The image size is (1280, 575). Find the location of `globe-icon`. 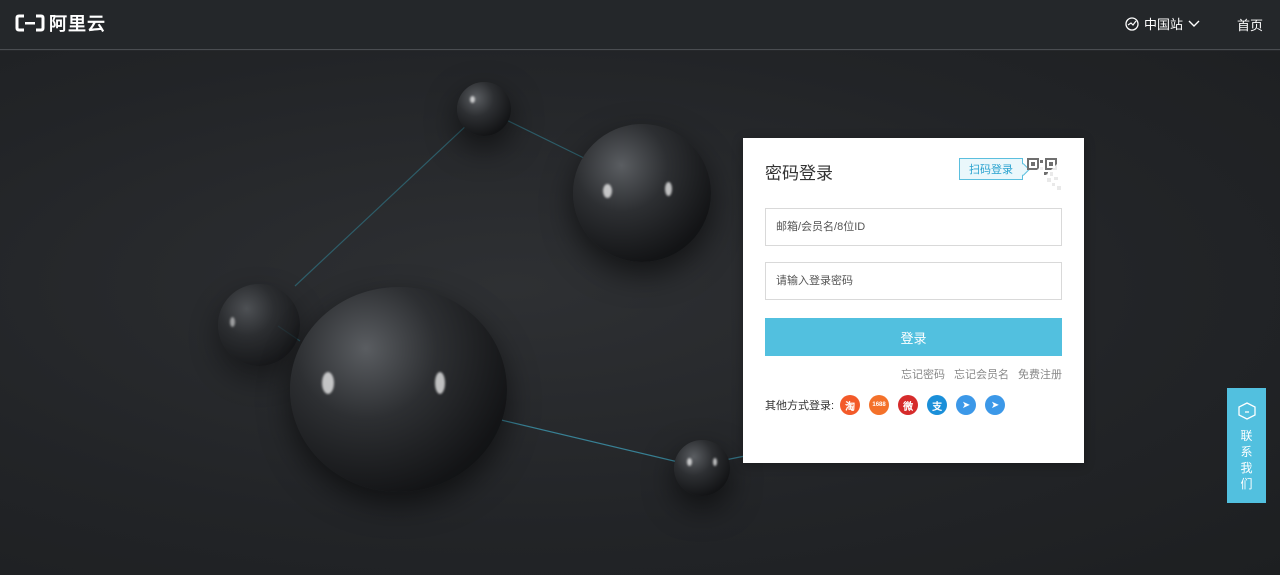

globe-icon is located at coordinates (1132, 23).